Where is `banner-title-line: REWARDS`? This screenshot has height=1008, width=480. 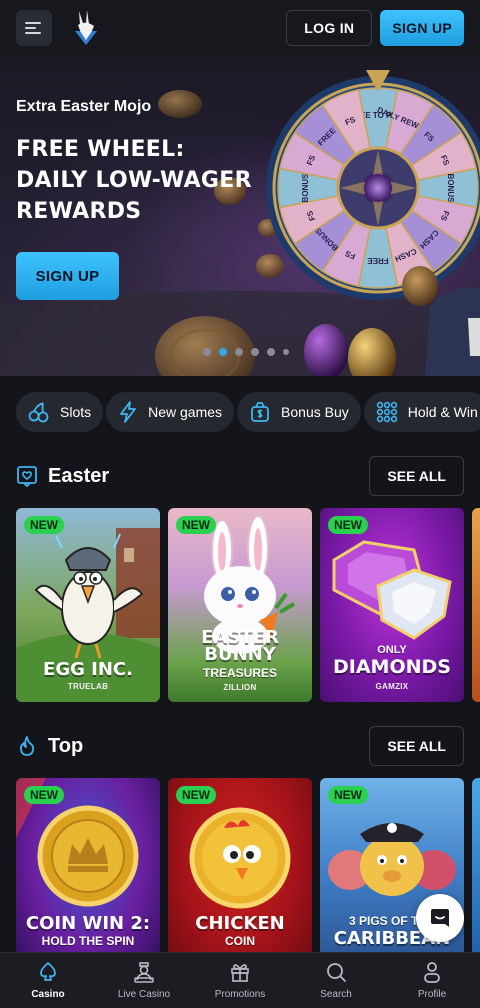 banner-title-line: REWARDS is located at coordinates (79, 211).